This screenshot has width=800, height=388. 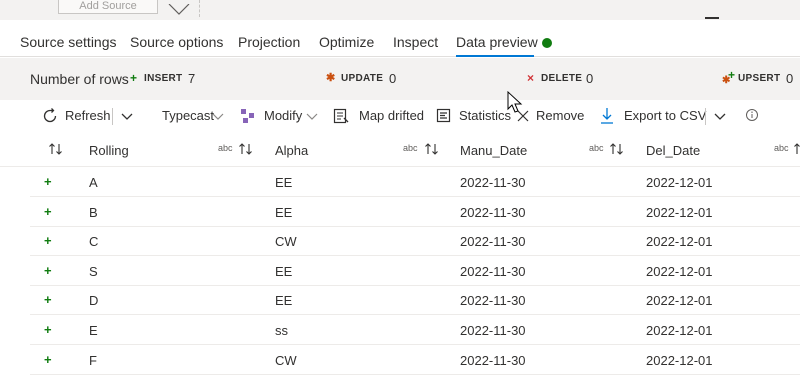 I want to click on status-dot-icon, so click(x=547, y=43).